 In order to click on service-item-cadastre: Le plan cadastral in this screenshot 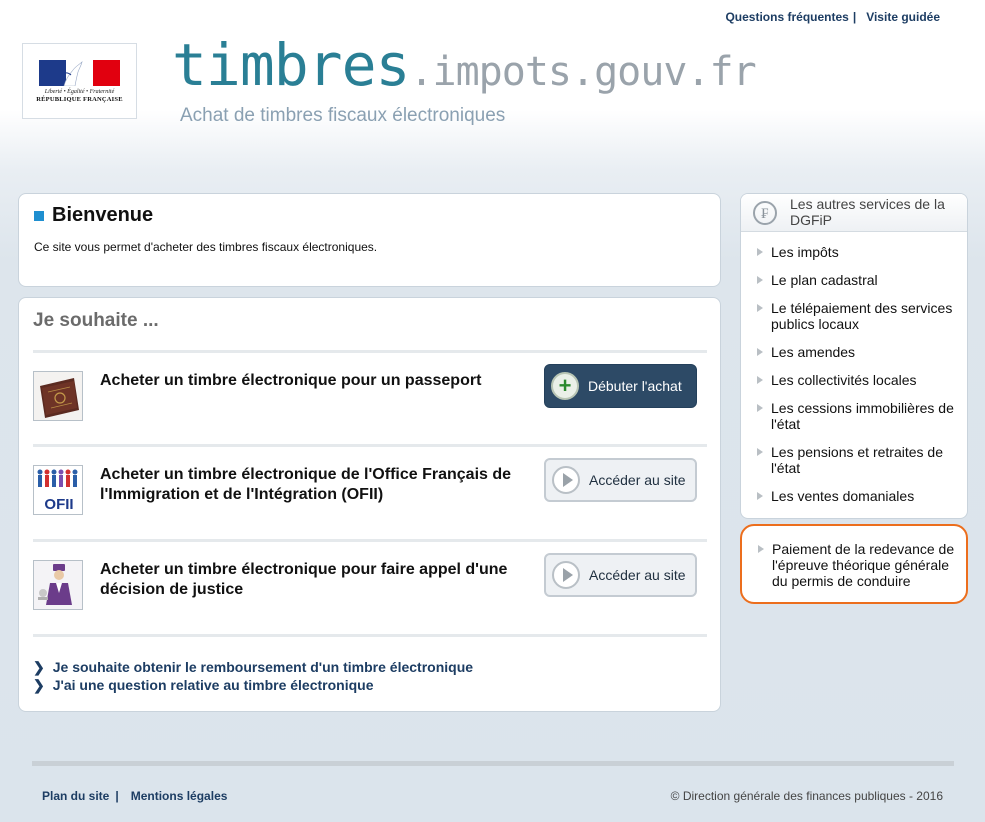, I will do `click(859, 286)`.